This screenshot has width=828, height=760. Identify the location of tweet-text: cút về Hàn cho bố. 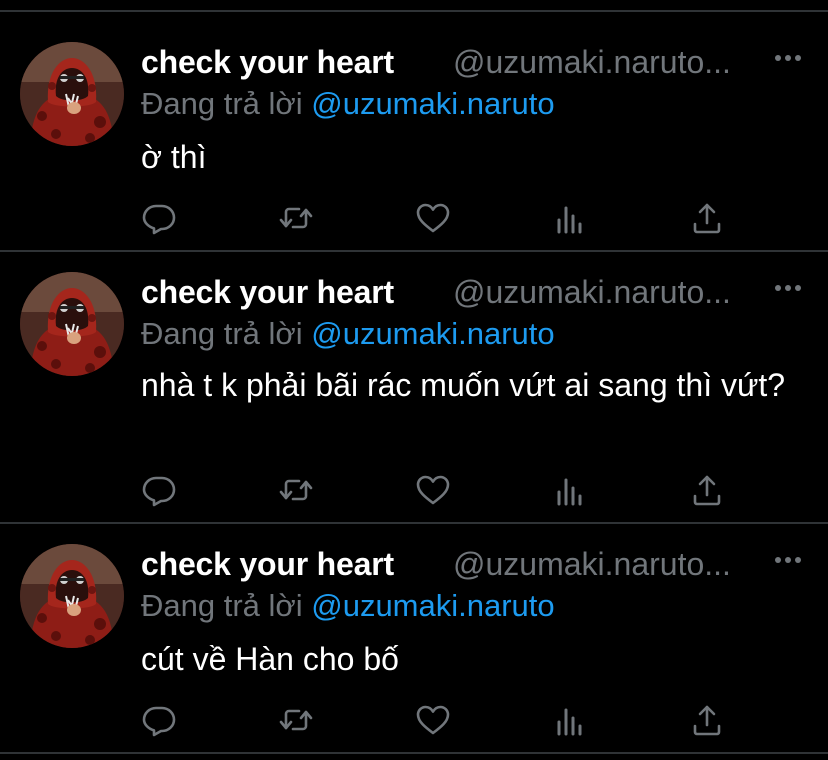
(270, 659).